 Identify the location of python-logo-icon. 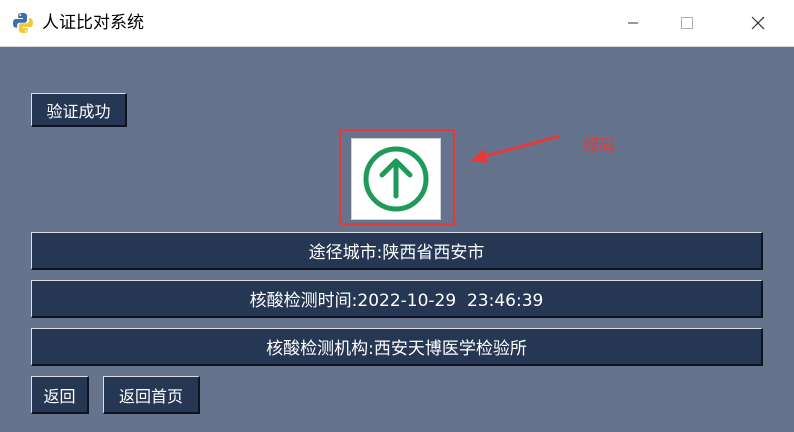
(23, 23).